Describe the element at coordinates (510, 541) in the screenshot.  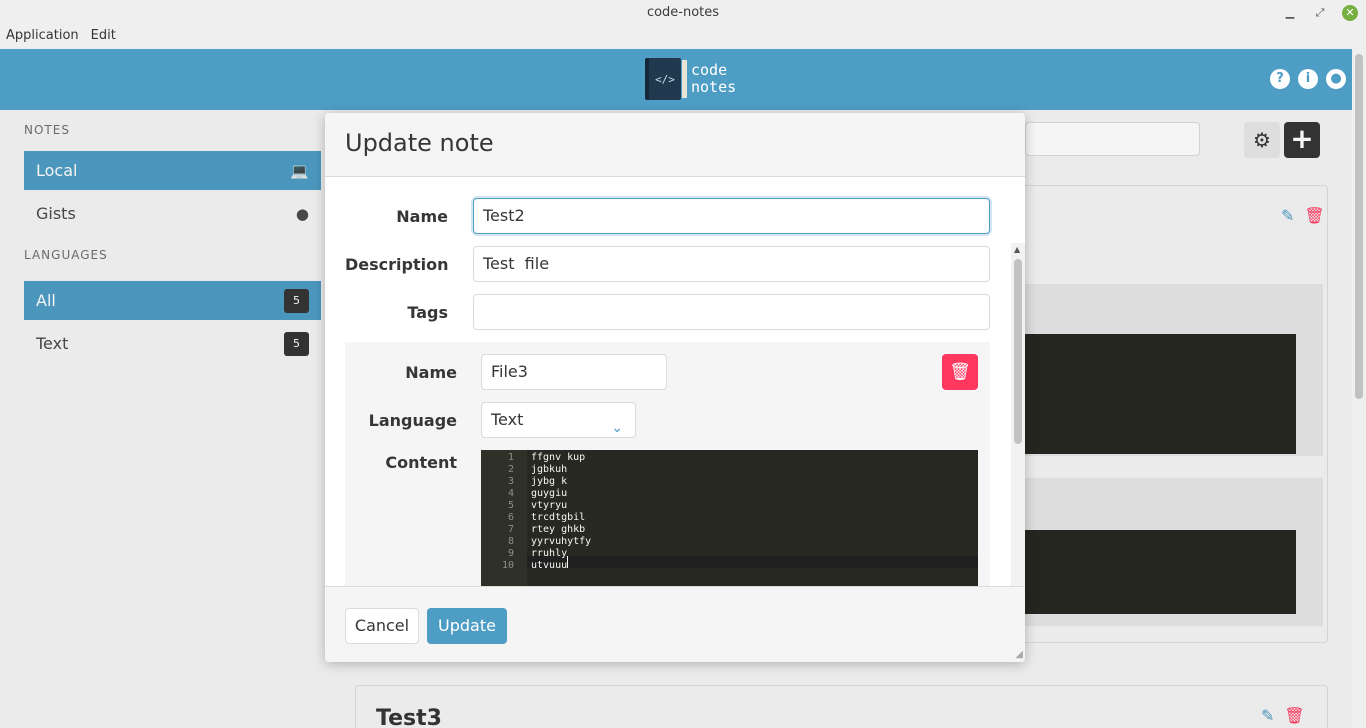
I see `line-number: 8` at that location.